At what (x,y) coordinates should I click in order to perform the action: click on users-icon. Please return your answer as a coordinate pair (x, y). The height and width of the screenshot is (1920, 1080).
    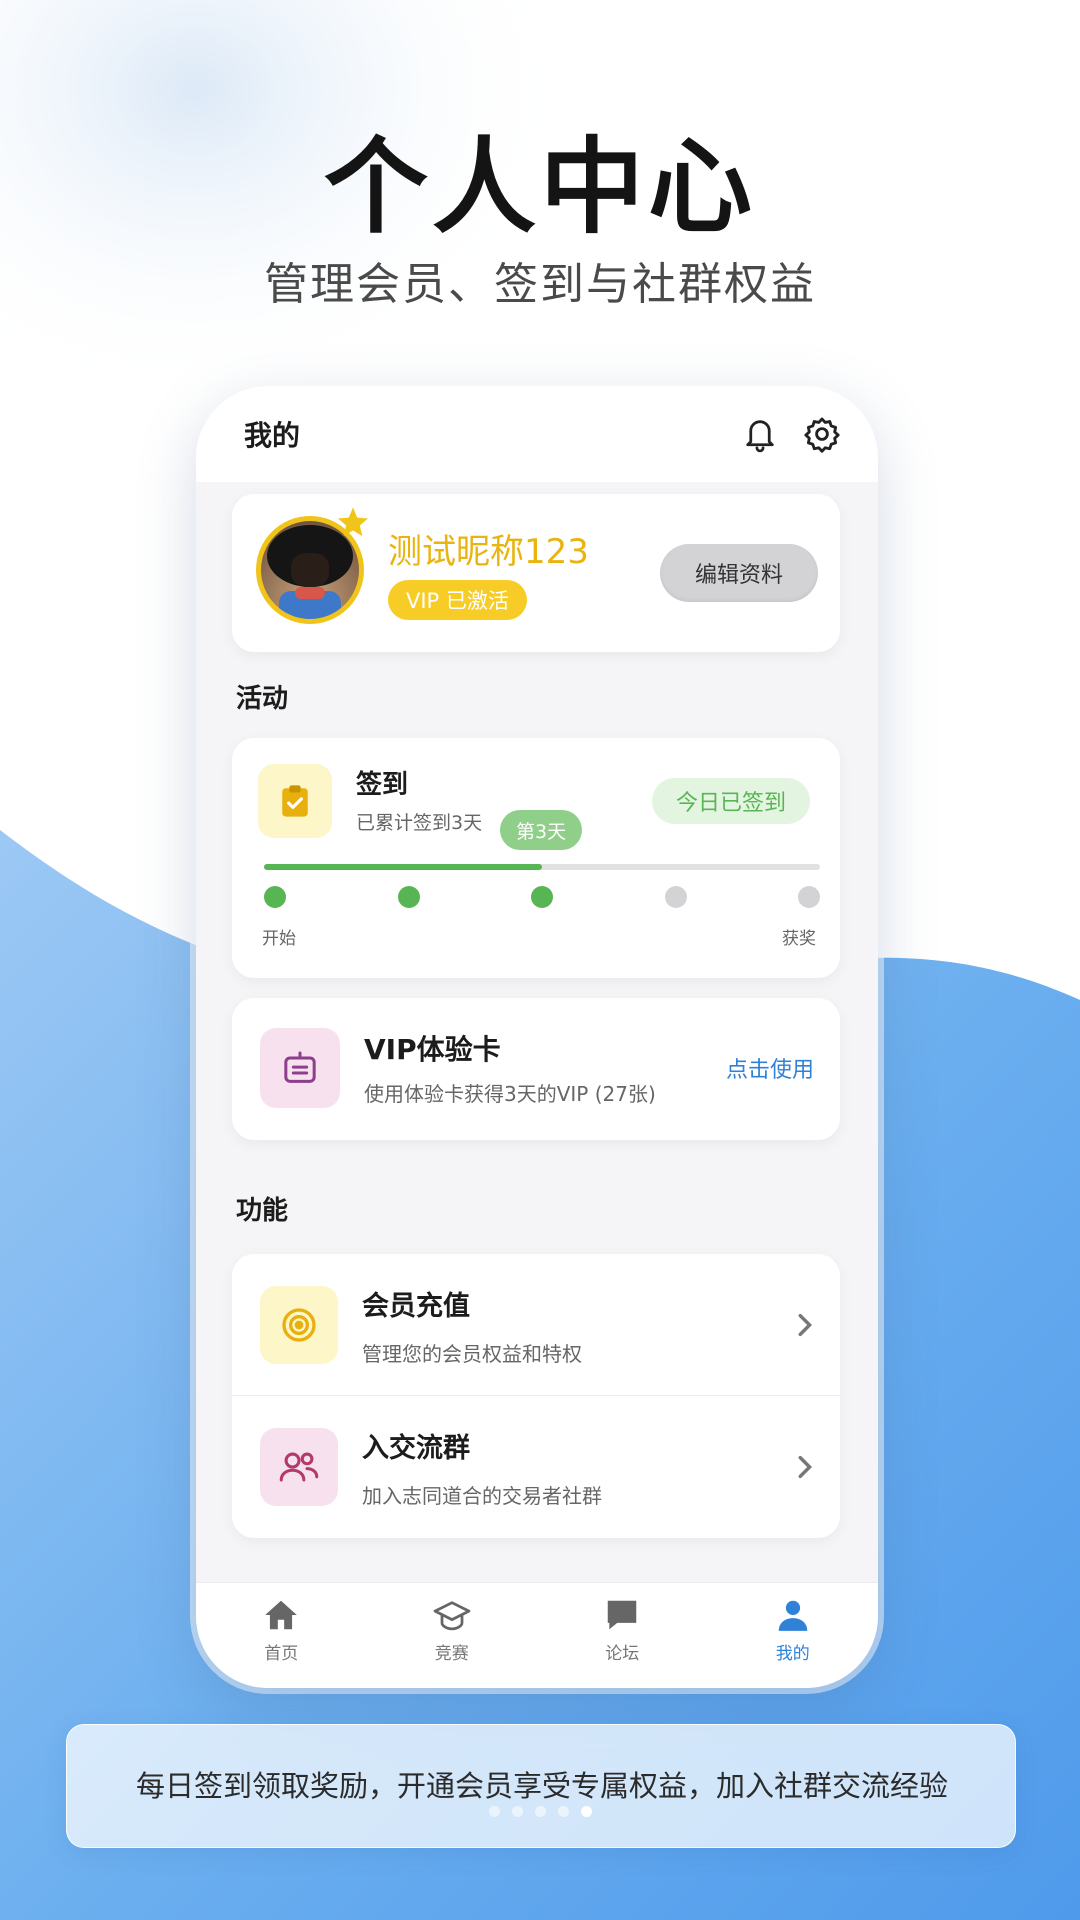
    Looking at the image, I should click on (299, 1467).